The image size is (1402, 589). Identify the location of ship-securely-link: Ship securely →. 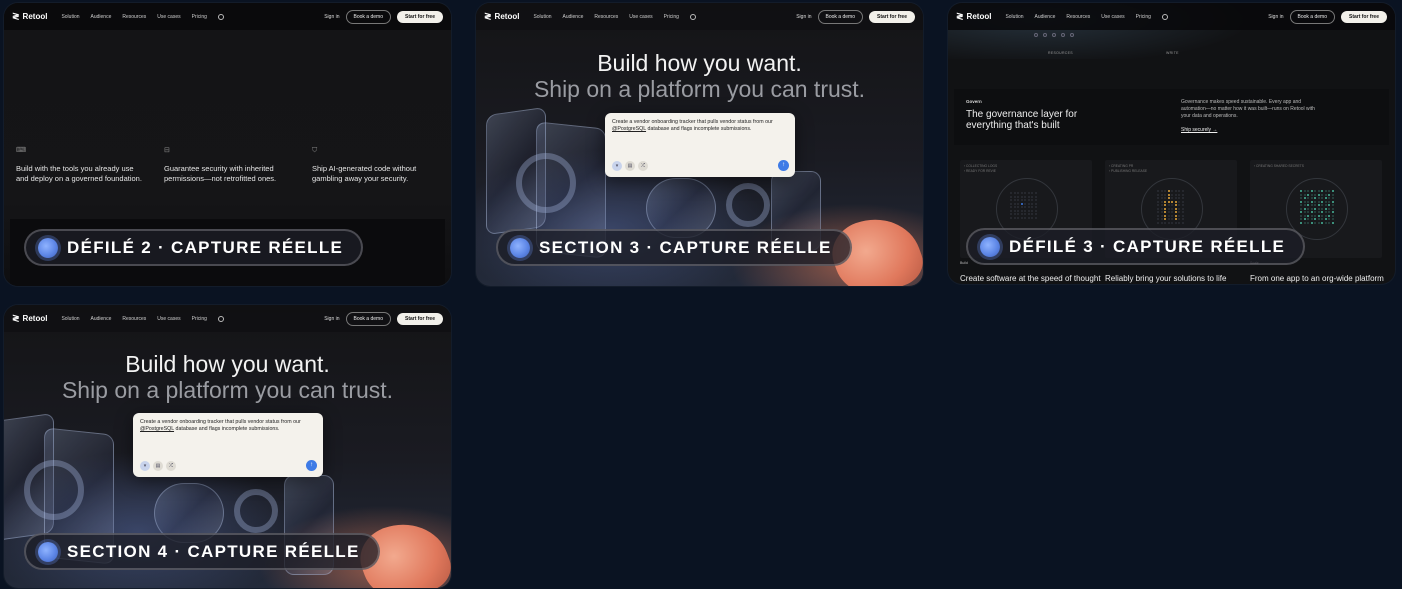
(1199, 130).